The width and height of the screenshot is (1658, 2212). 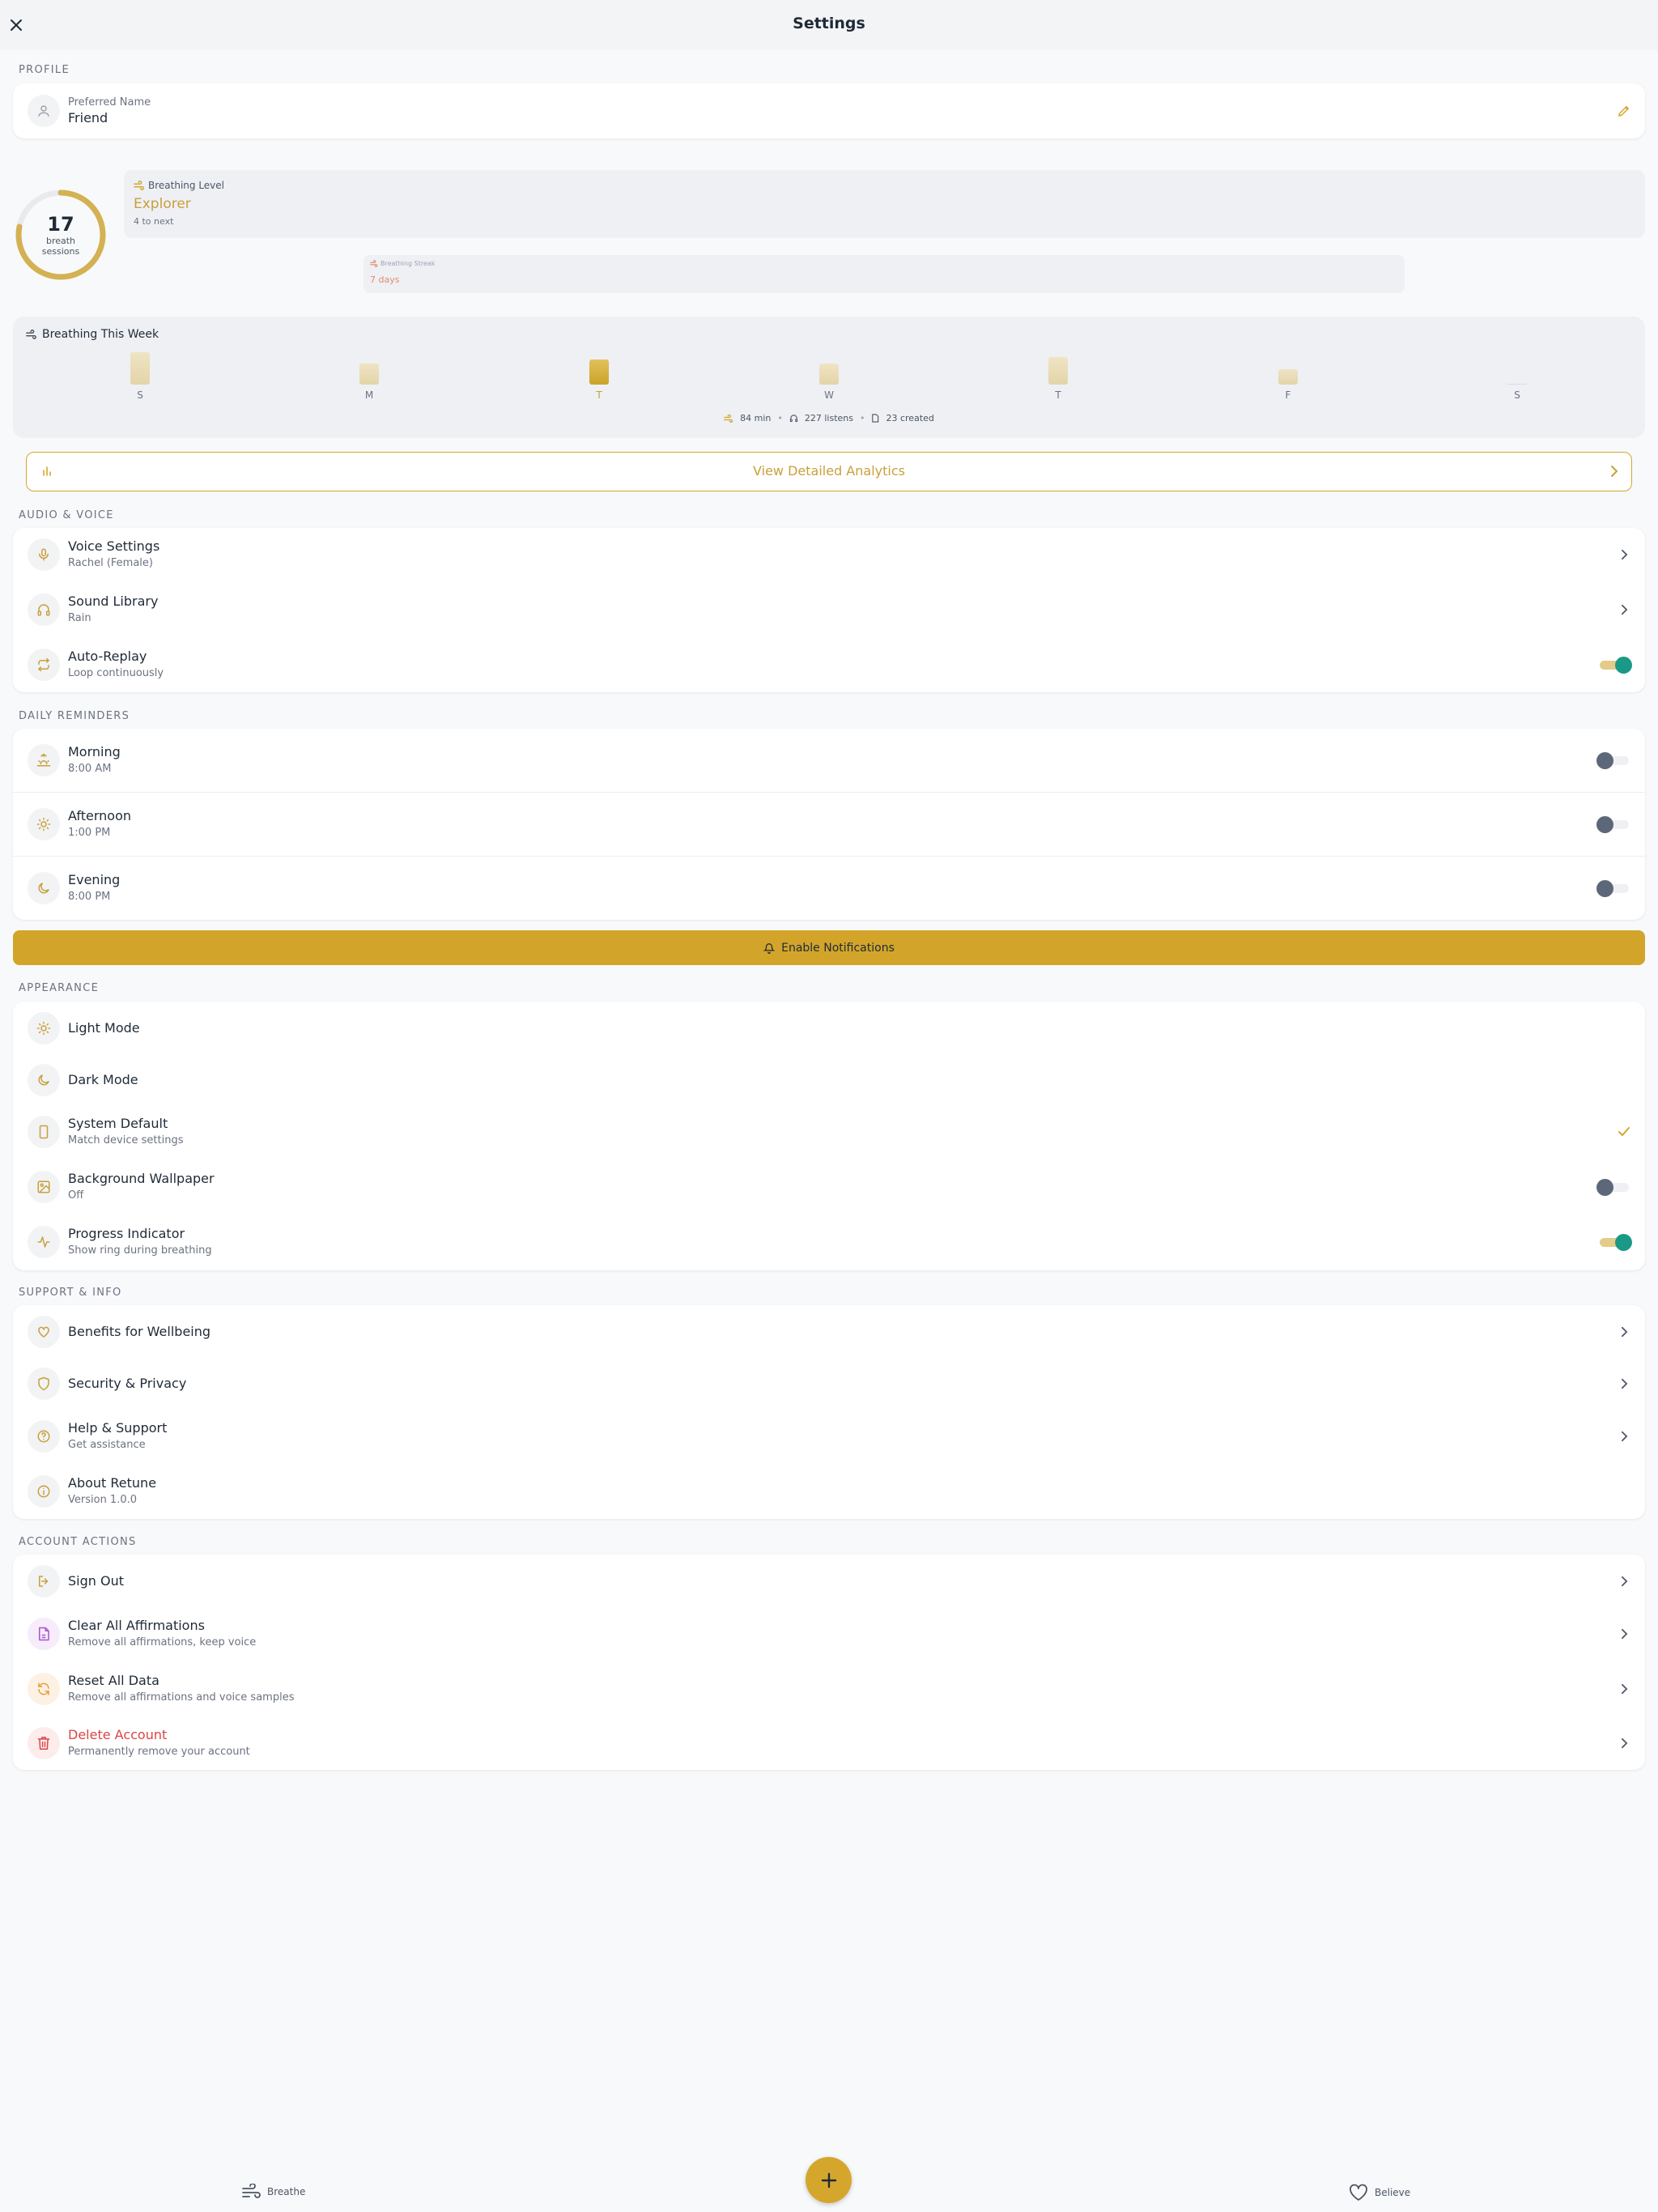 I want to click on security-row: Security & Privacy, so click(x=829, y=1383).